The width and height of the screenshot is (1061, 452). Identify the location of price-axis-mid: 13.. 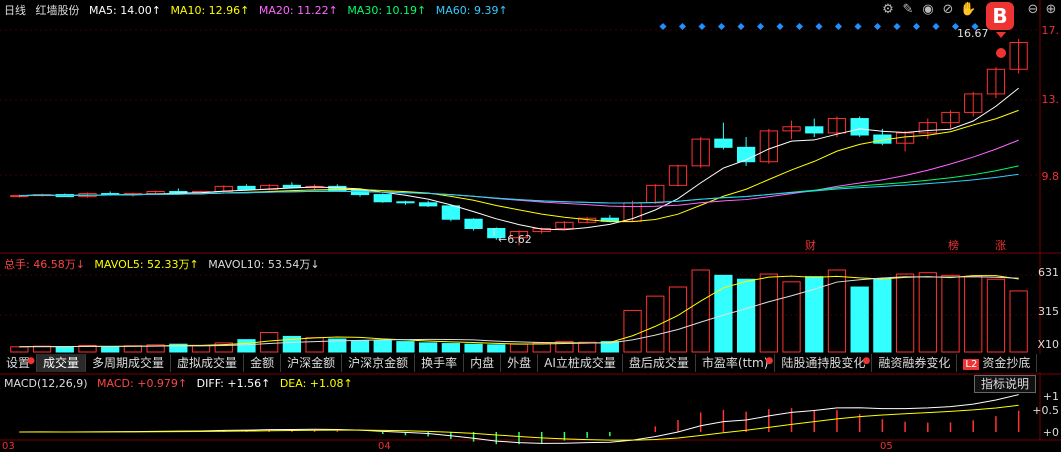
(1050, 99).